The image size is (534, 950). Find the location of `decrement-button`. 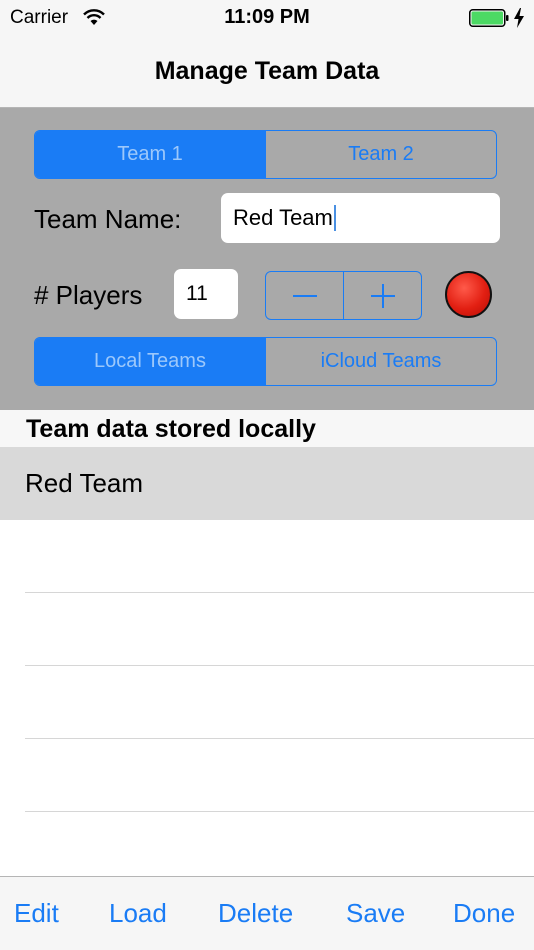

decrement-button is located at coordinates (304, 295).